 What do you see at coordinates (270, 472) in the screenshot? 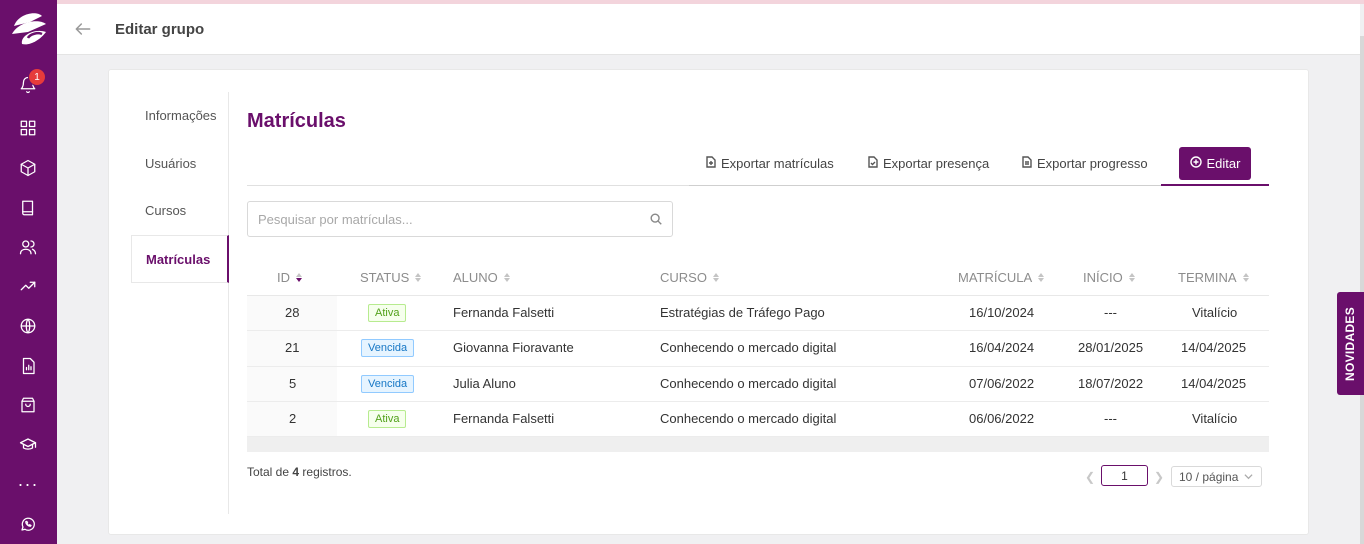
I see `total-prefix: Total de` at bounding box center [270, 472].